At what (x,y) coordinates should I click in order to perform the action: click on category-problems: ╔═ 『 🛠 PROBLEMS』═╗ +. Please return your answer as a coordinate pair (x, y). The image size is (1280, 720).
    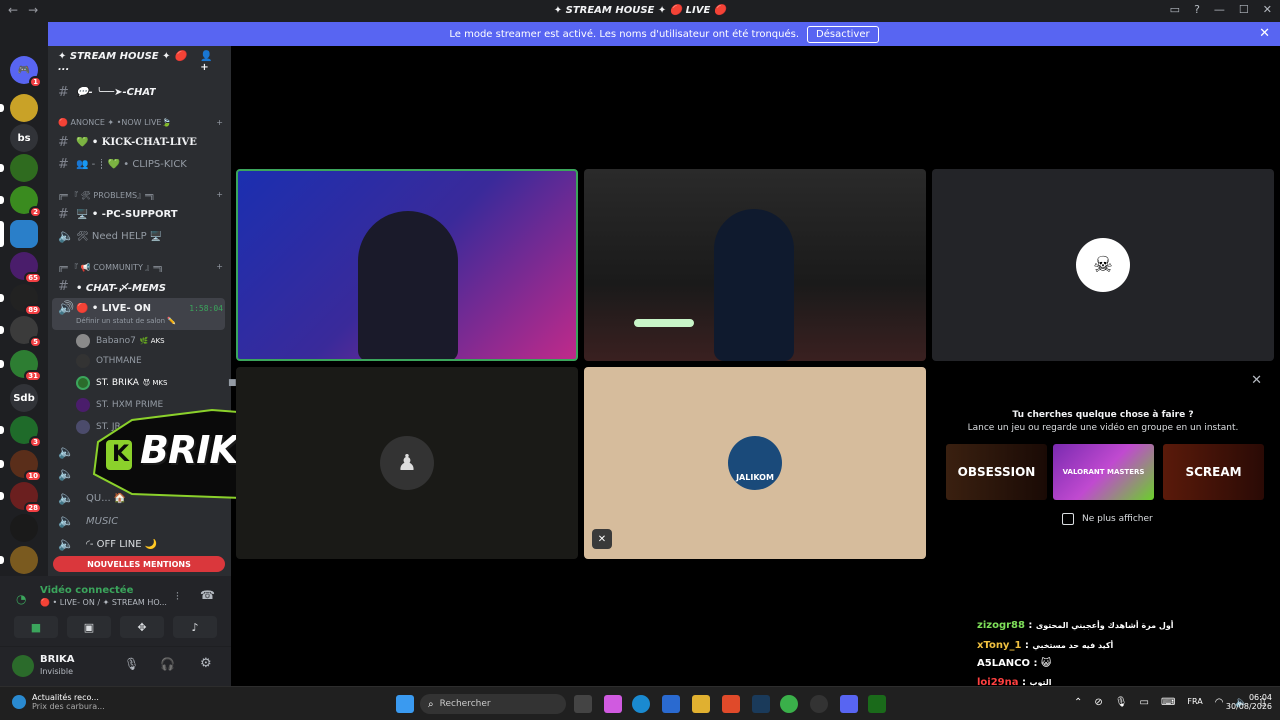
    Looking at the image, I should click on (140, 195).